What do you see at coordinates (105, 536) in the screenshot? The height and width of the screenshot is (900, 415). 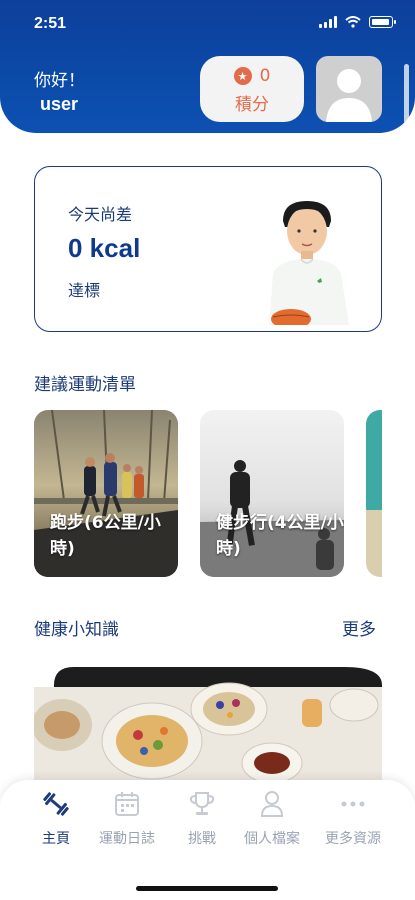 I see `exercise-label-running: 跑步(6公里/小時)` at bounding box center [105, 536].